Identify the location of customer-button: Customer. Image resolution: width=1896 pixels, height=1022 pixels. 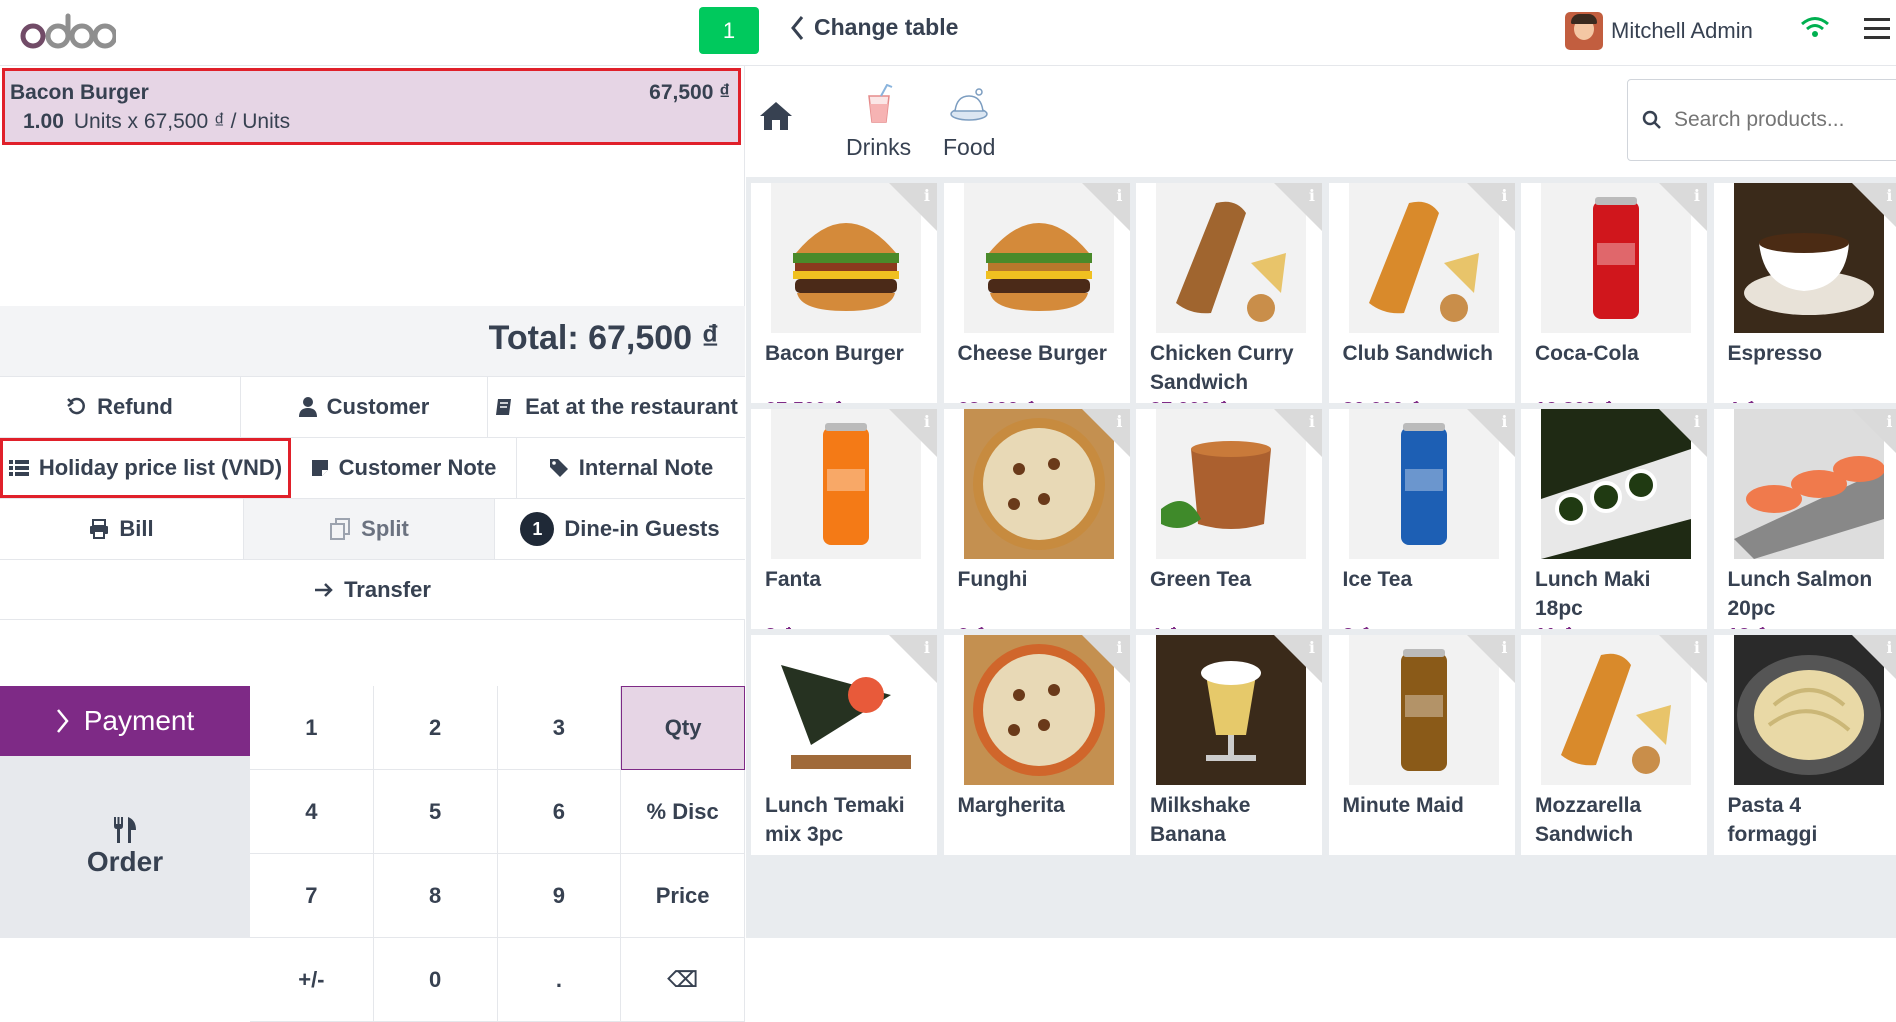
(364, 407).